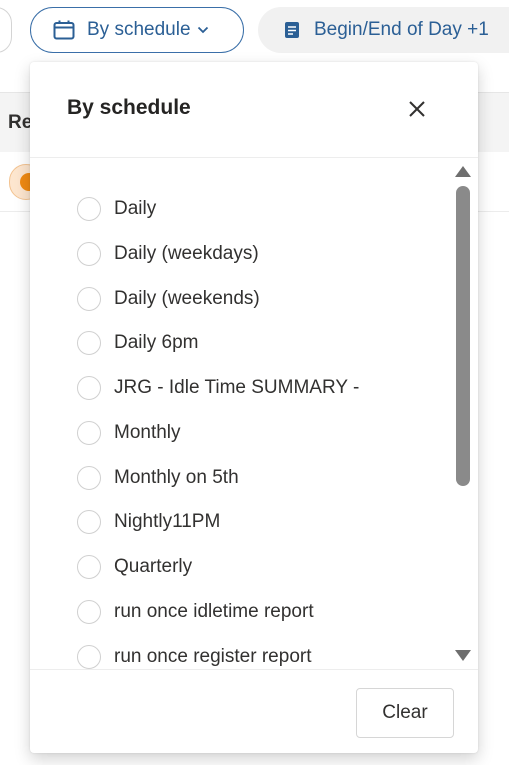  What do you see at coordinates (167, 521) in the screenshot?
I see `option-label: Nightly11PM` at bounding box center [167, 521].